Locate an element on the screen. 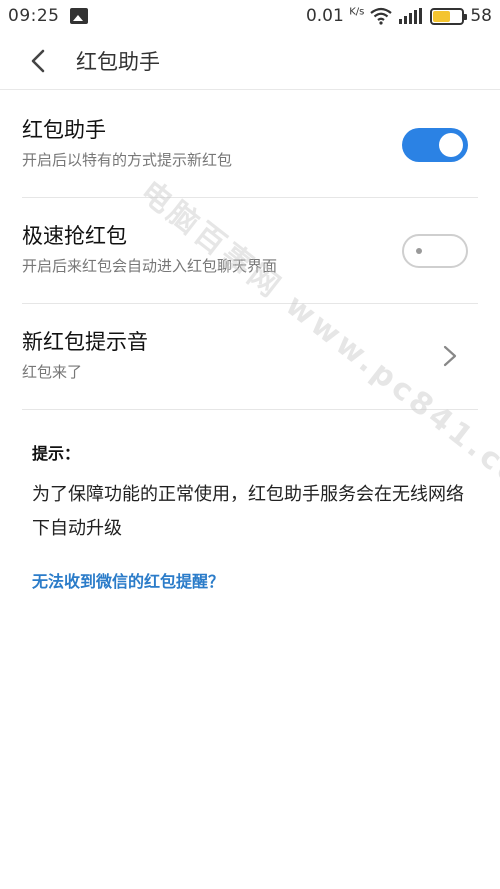  setting-title: 新红包提示音 is located at coordinates (85, 342).